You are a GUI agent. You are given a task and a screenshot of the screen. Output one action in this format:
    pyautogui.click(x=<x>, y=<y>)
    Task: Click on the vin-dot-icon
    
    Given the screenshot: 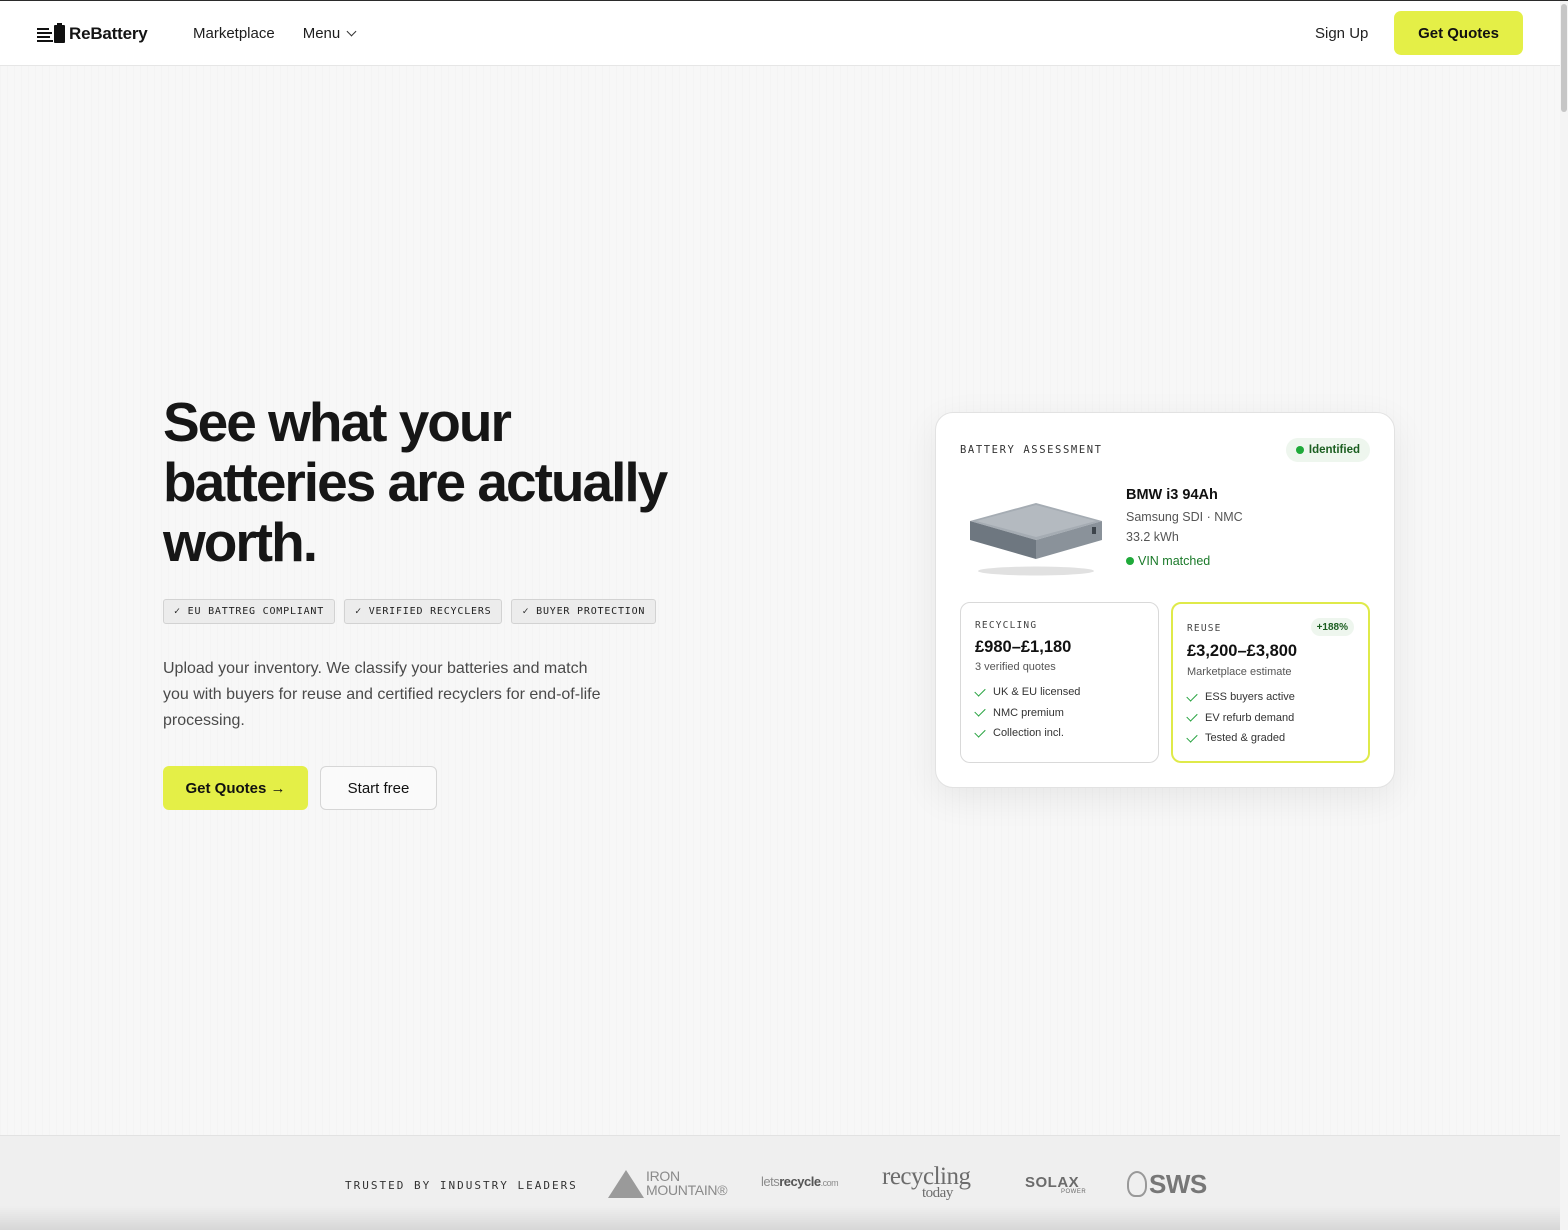 What is the action you would take?
    pyautogui.click(x=1130, y=561)
    